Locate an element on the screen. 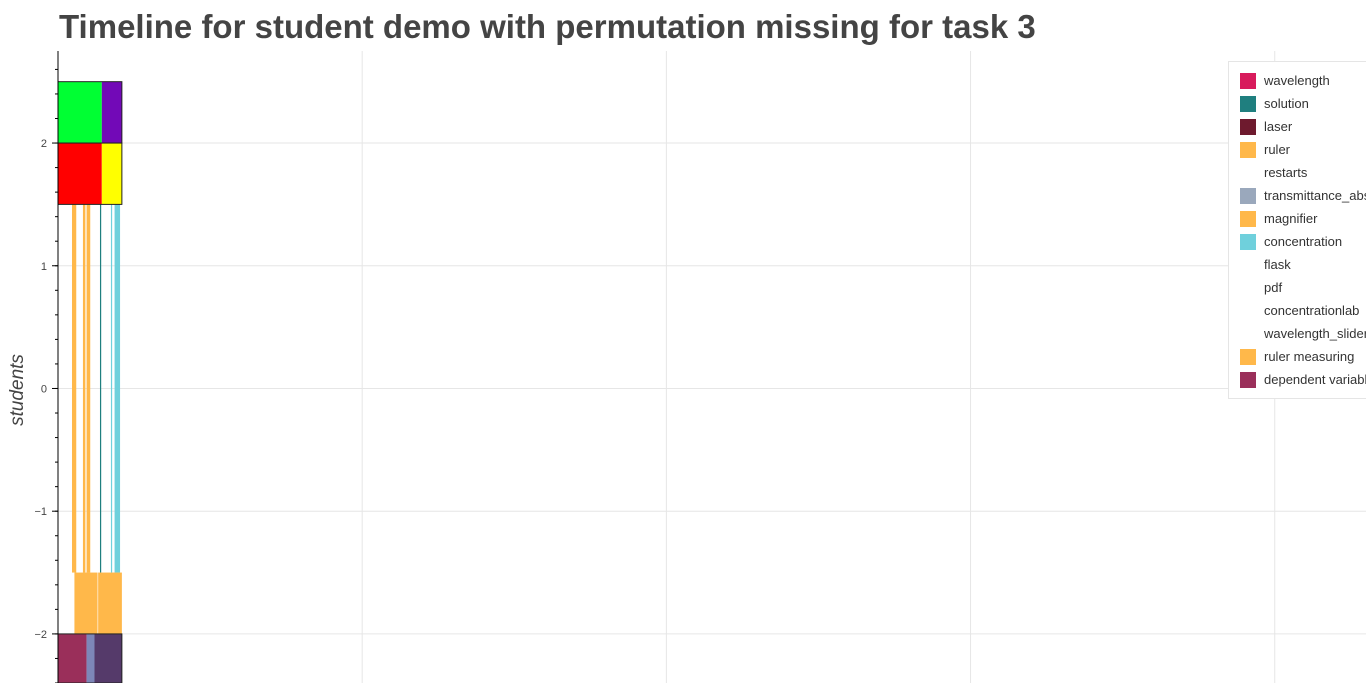 This screenshot has width=1366, height=683. legend-label: flask is located at coordinates (1277, 264).